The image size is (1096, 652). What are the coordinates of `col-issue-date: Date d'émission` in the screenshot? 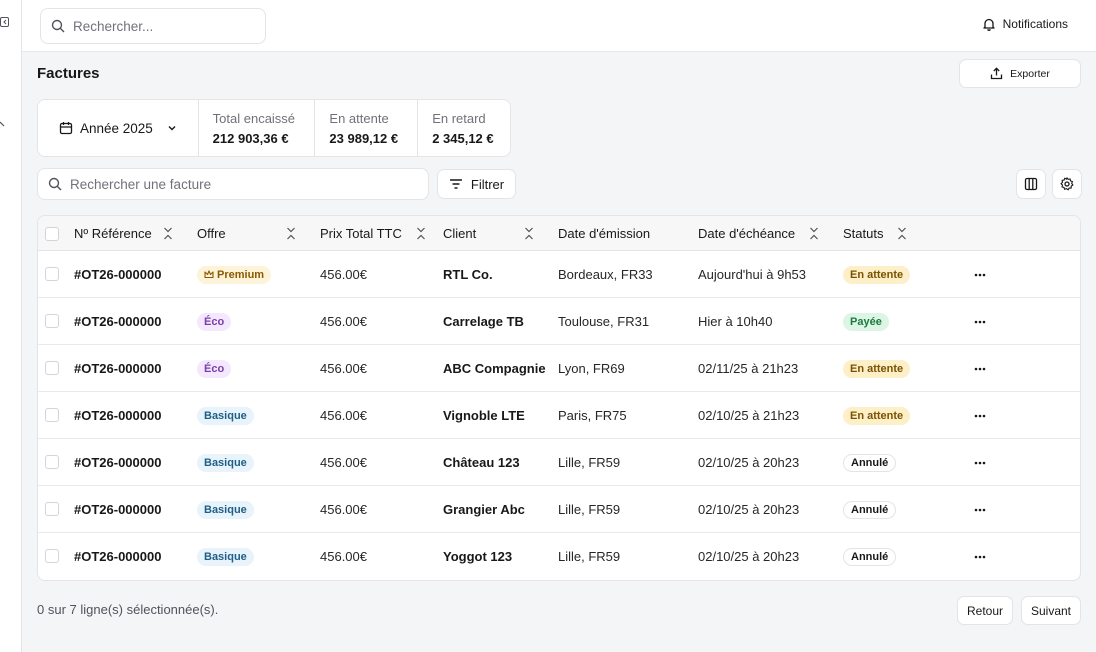 It's located at (604, 233).